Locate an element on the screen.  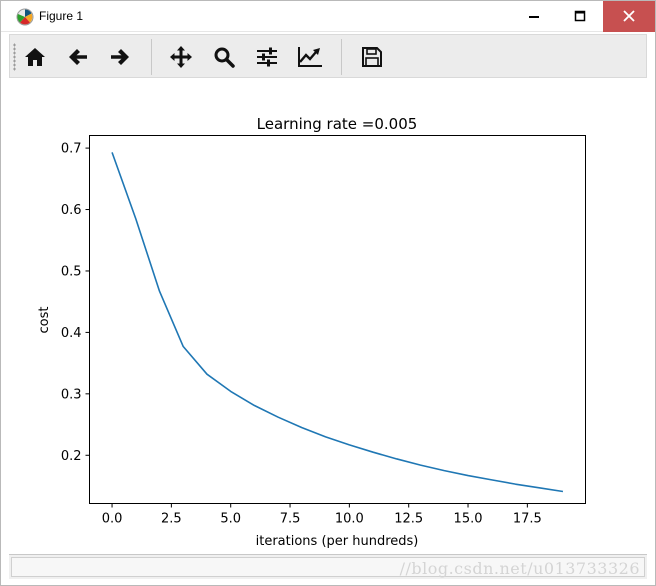
pan-button is located at coordinates (181, 57).